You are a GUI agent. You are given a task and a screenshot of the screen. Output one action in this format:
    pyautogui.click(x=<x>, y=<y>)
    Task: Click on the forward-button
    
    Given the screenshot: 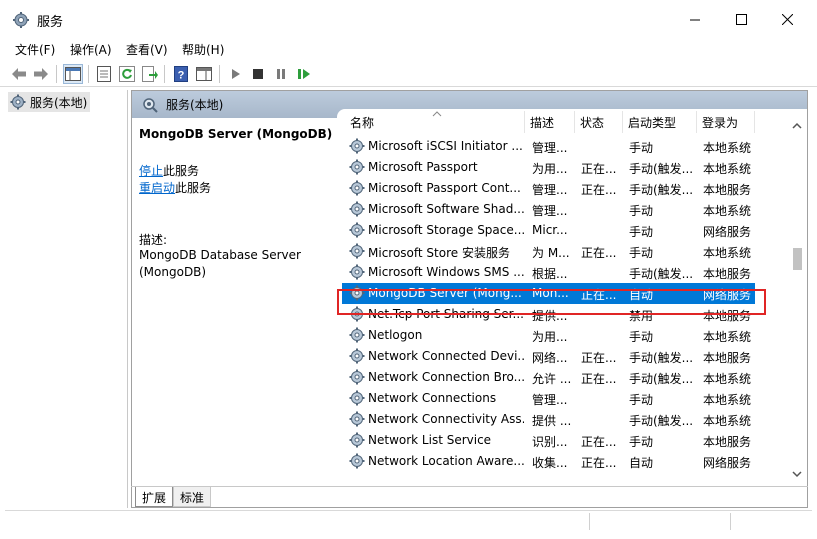 What is the action you would take?
    pyautogui.click(x=41, y=74)
    